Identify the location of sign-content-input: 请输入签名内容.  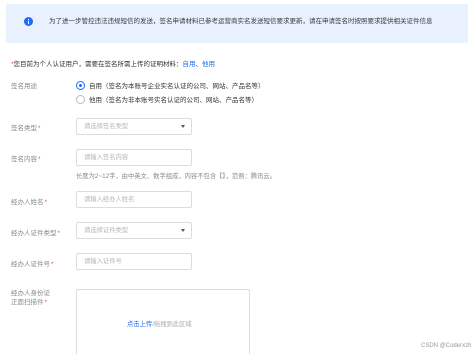
(134, 157).